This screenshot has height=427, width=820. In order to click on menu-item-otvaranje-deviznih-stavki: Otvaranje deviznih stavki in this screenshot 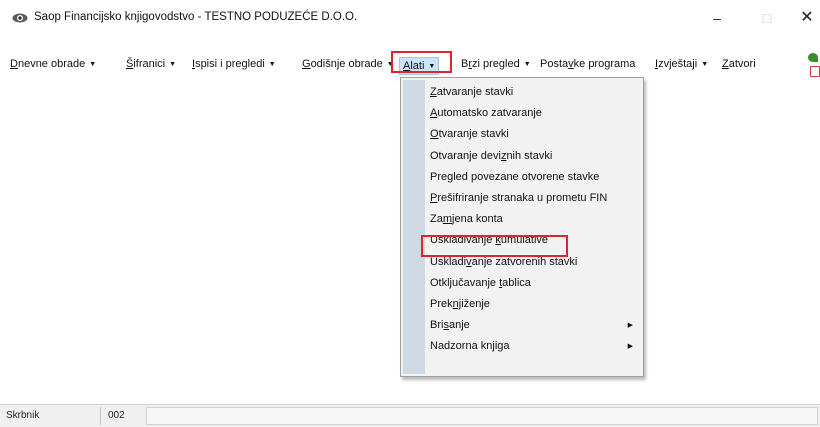, I will do `click(522, 156)`.